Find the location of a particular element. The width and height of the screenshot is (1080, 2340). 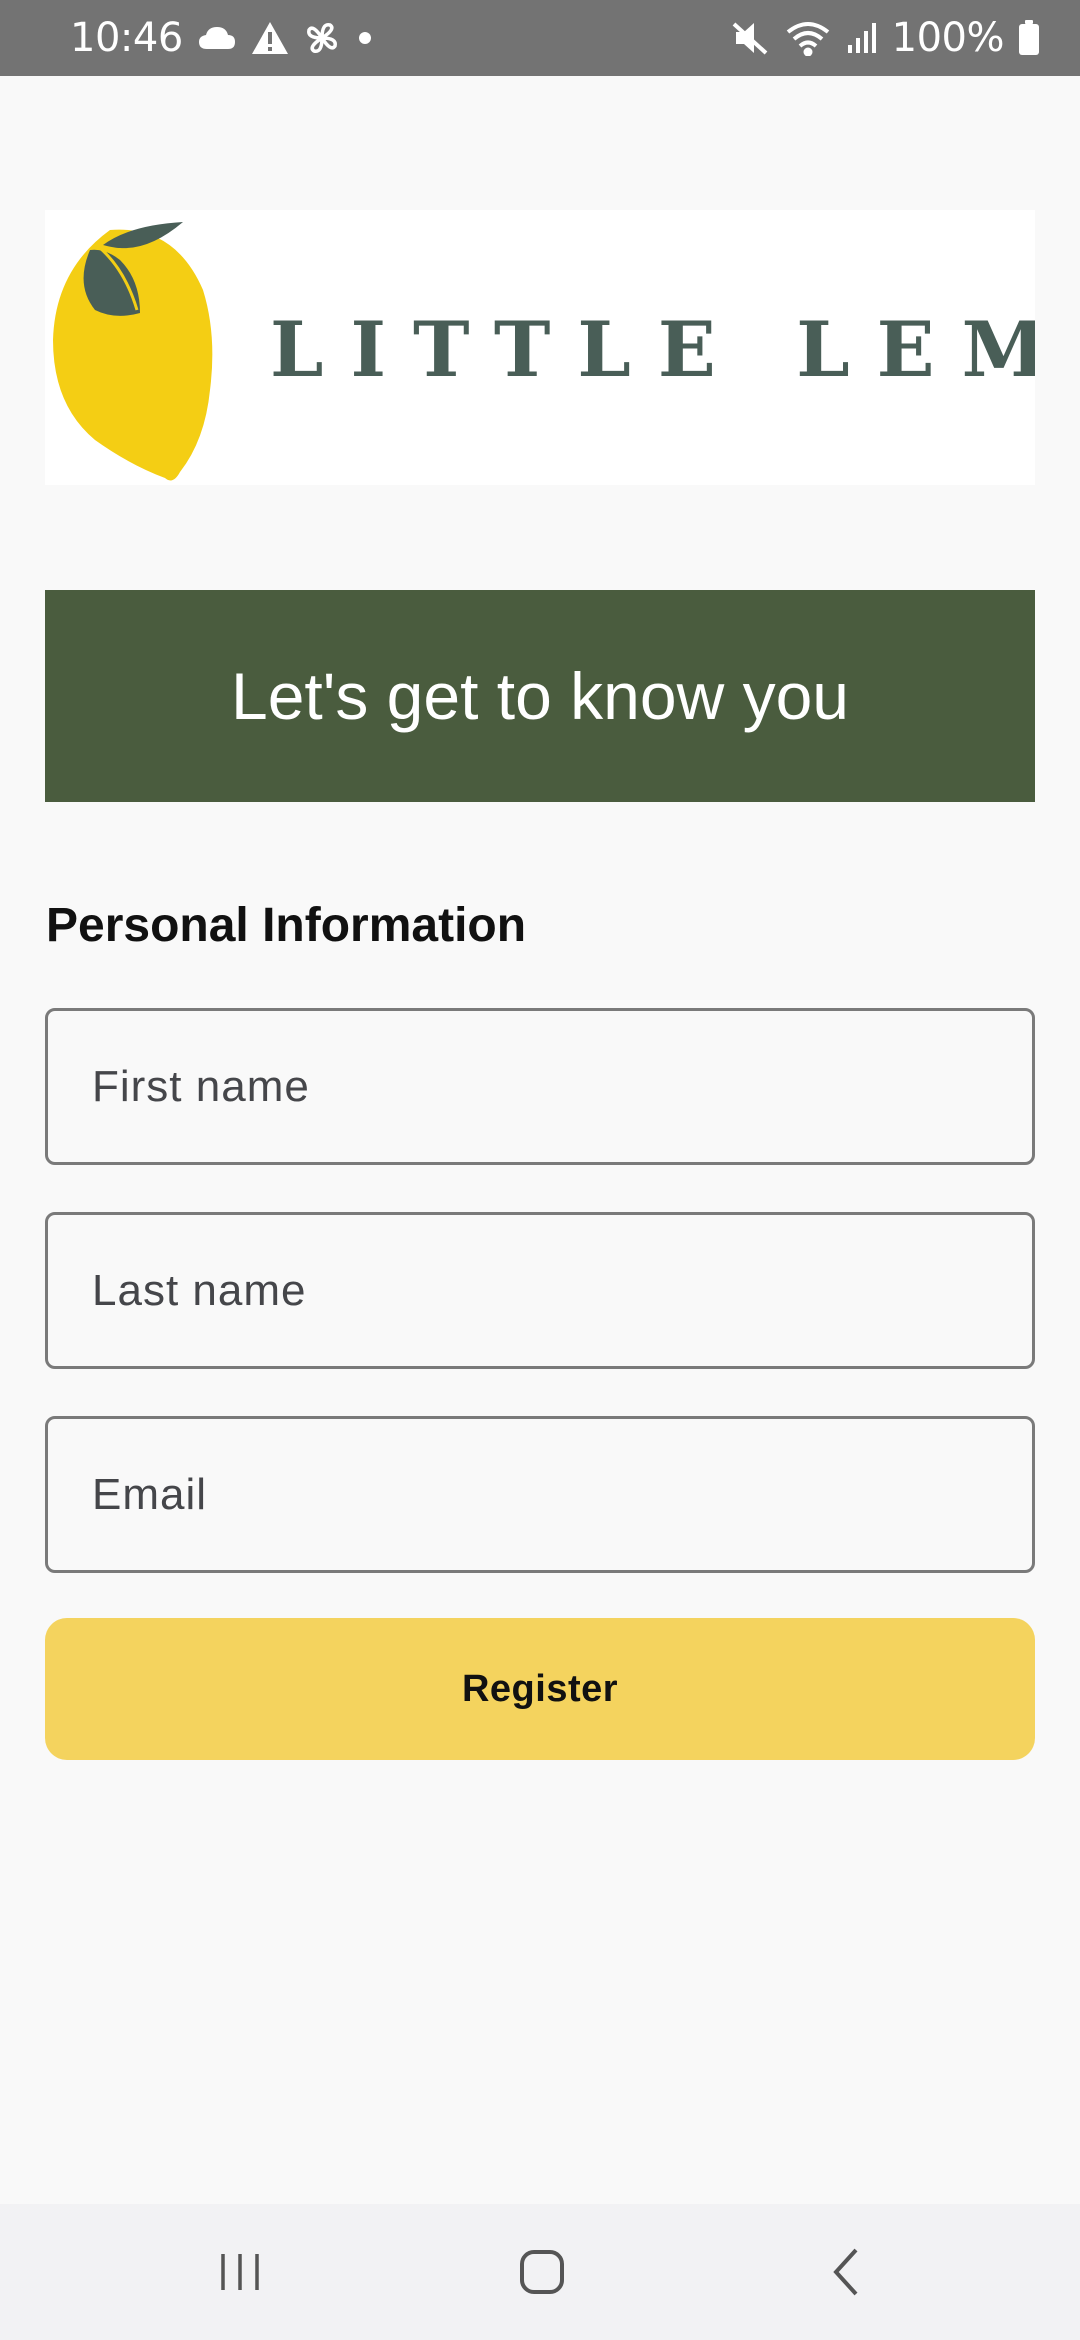

status-left: 10:46 is located at coordinates (222, 38).